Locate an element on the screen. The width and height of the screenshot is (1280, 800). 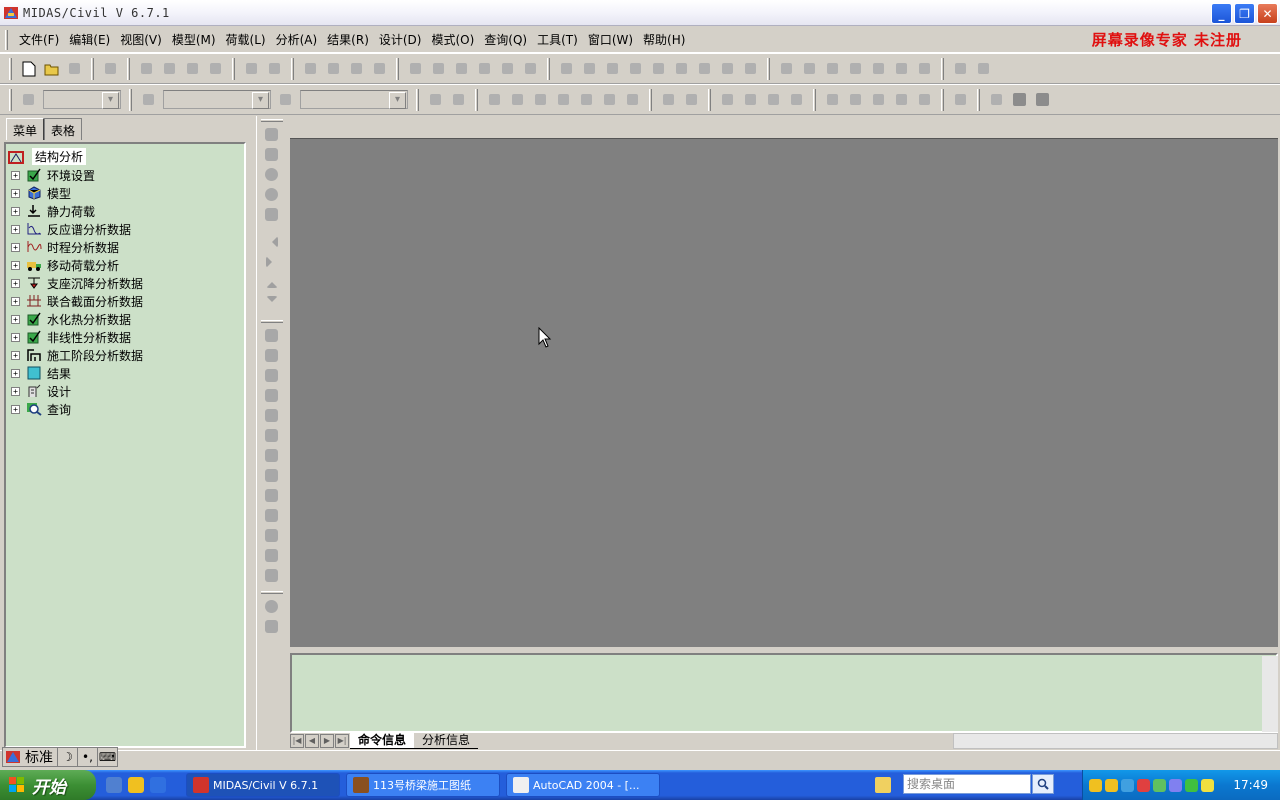
view-front-icon is located at coordinates (809, 68).